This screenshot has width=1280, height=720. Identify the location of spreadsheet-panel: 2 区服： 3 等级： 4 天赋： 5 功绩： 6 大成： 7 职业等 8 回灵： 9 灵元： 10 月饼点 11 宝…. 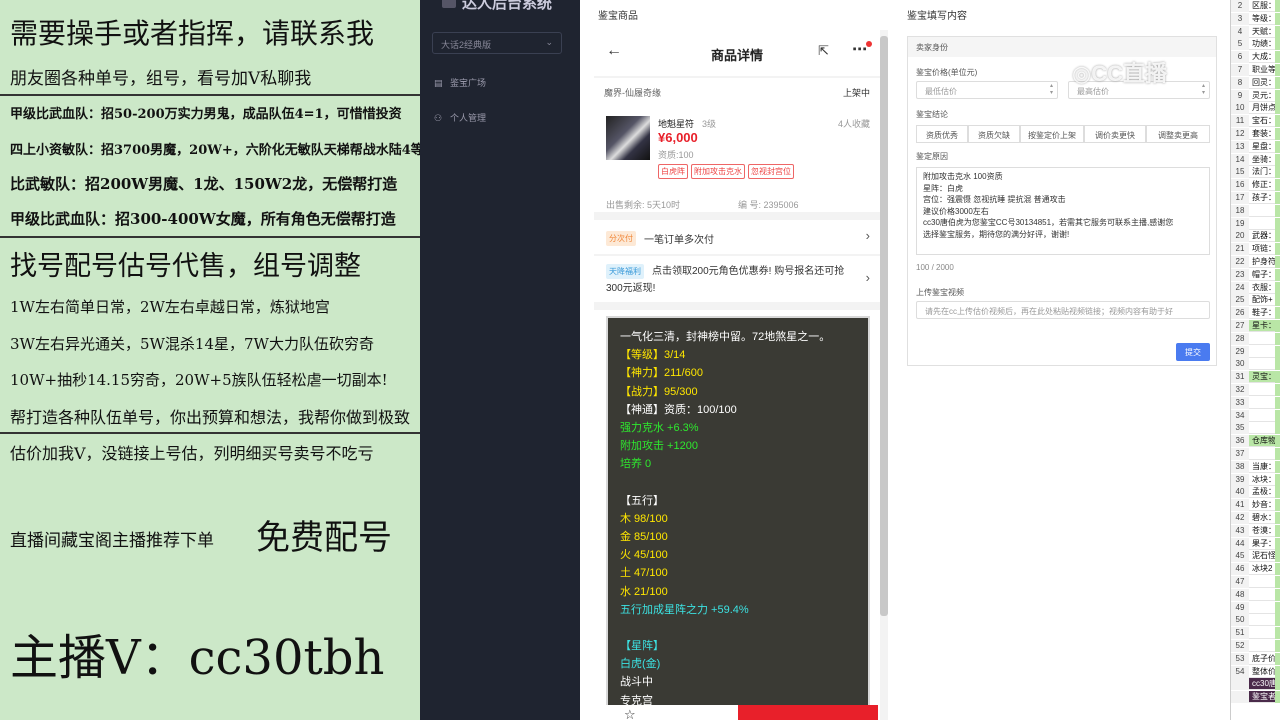
(1255, 360).